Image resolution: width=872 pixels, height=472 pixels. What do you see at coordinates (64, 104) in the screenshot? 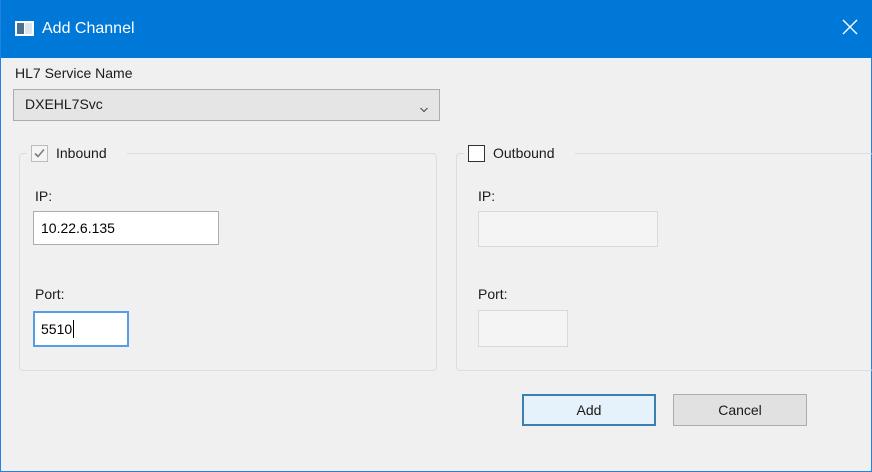
I see `service-name-value: DXEHL7Svc` at bounding box center [64, 104].